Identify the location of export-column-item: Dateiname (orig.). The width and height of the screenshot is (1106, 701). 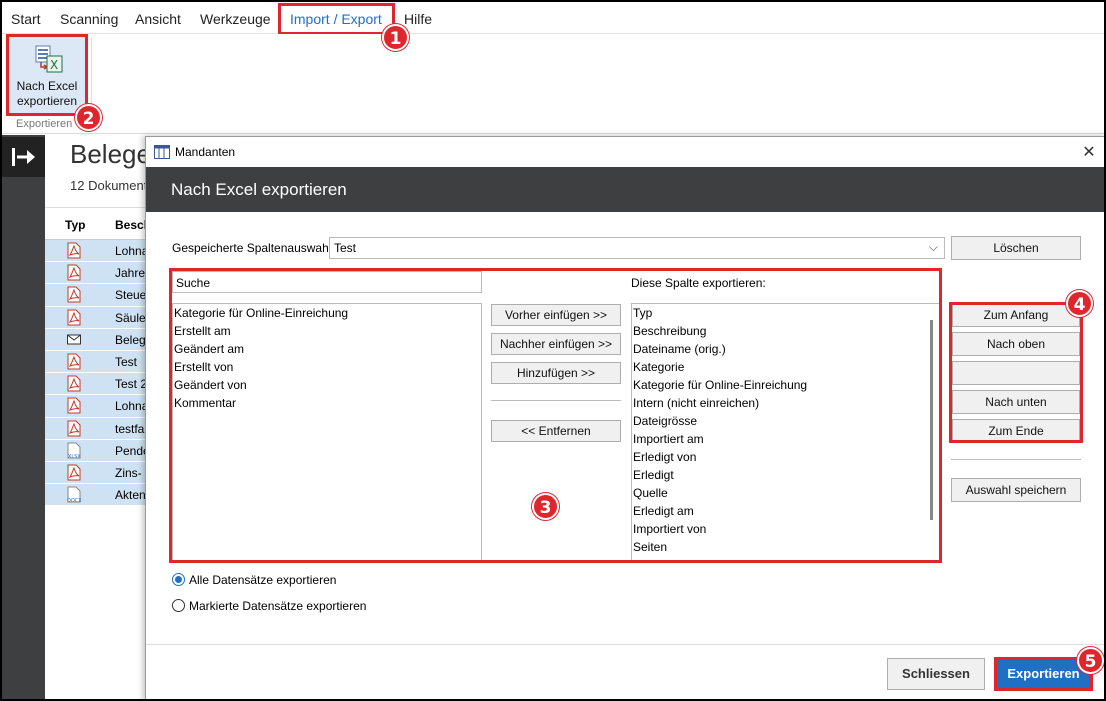
(679, 349).